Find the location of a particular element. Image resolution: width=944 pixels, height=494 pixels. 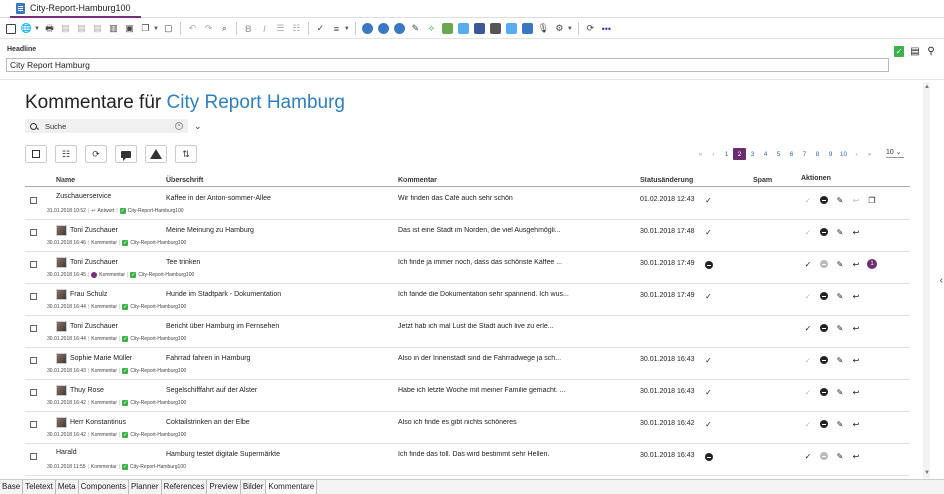

arrow-right-circle-icon is located at coordinates (399, 28).